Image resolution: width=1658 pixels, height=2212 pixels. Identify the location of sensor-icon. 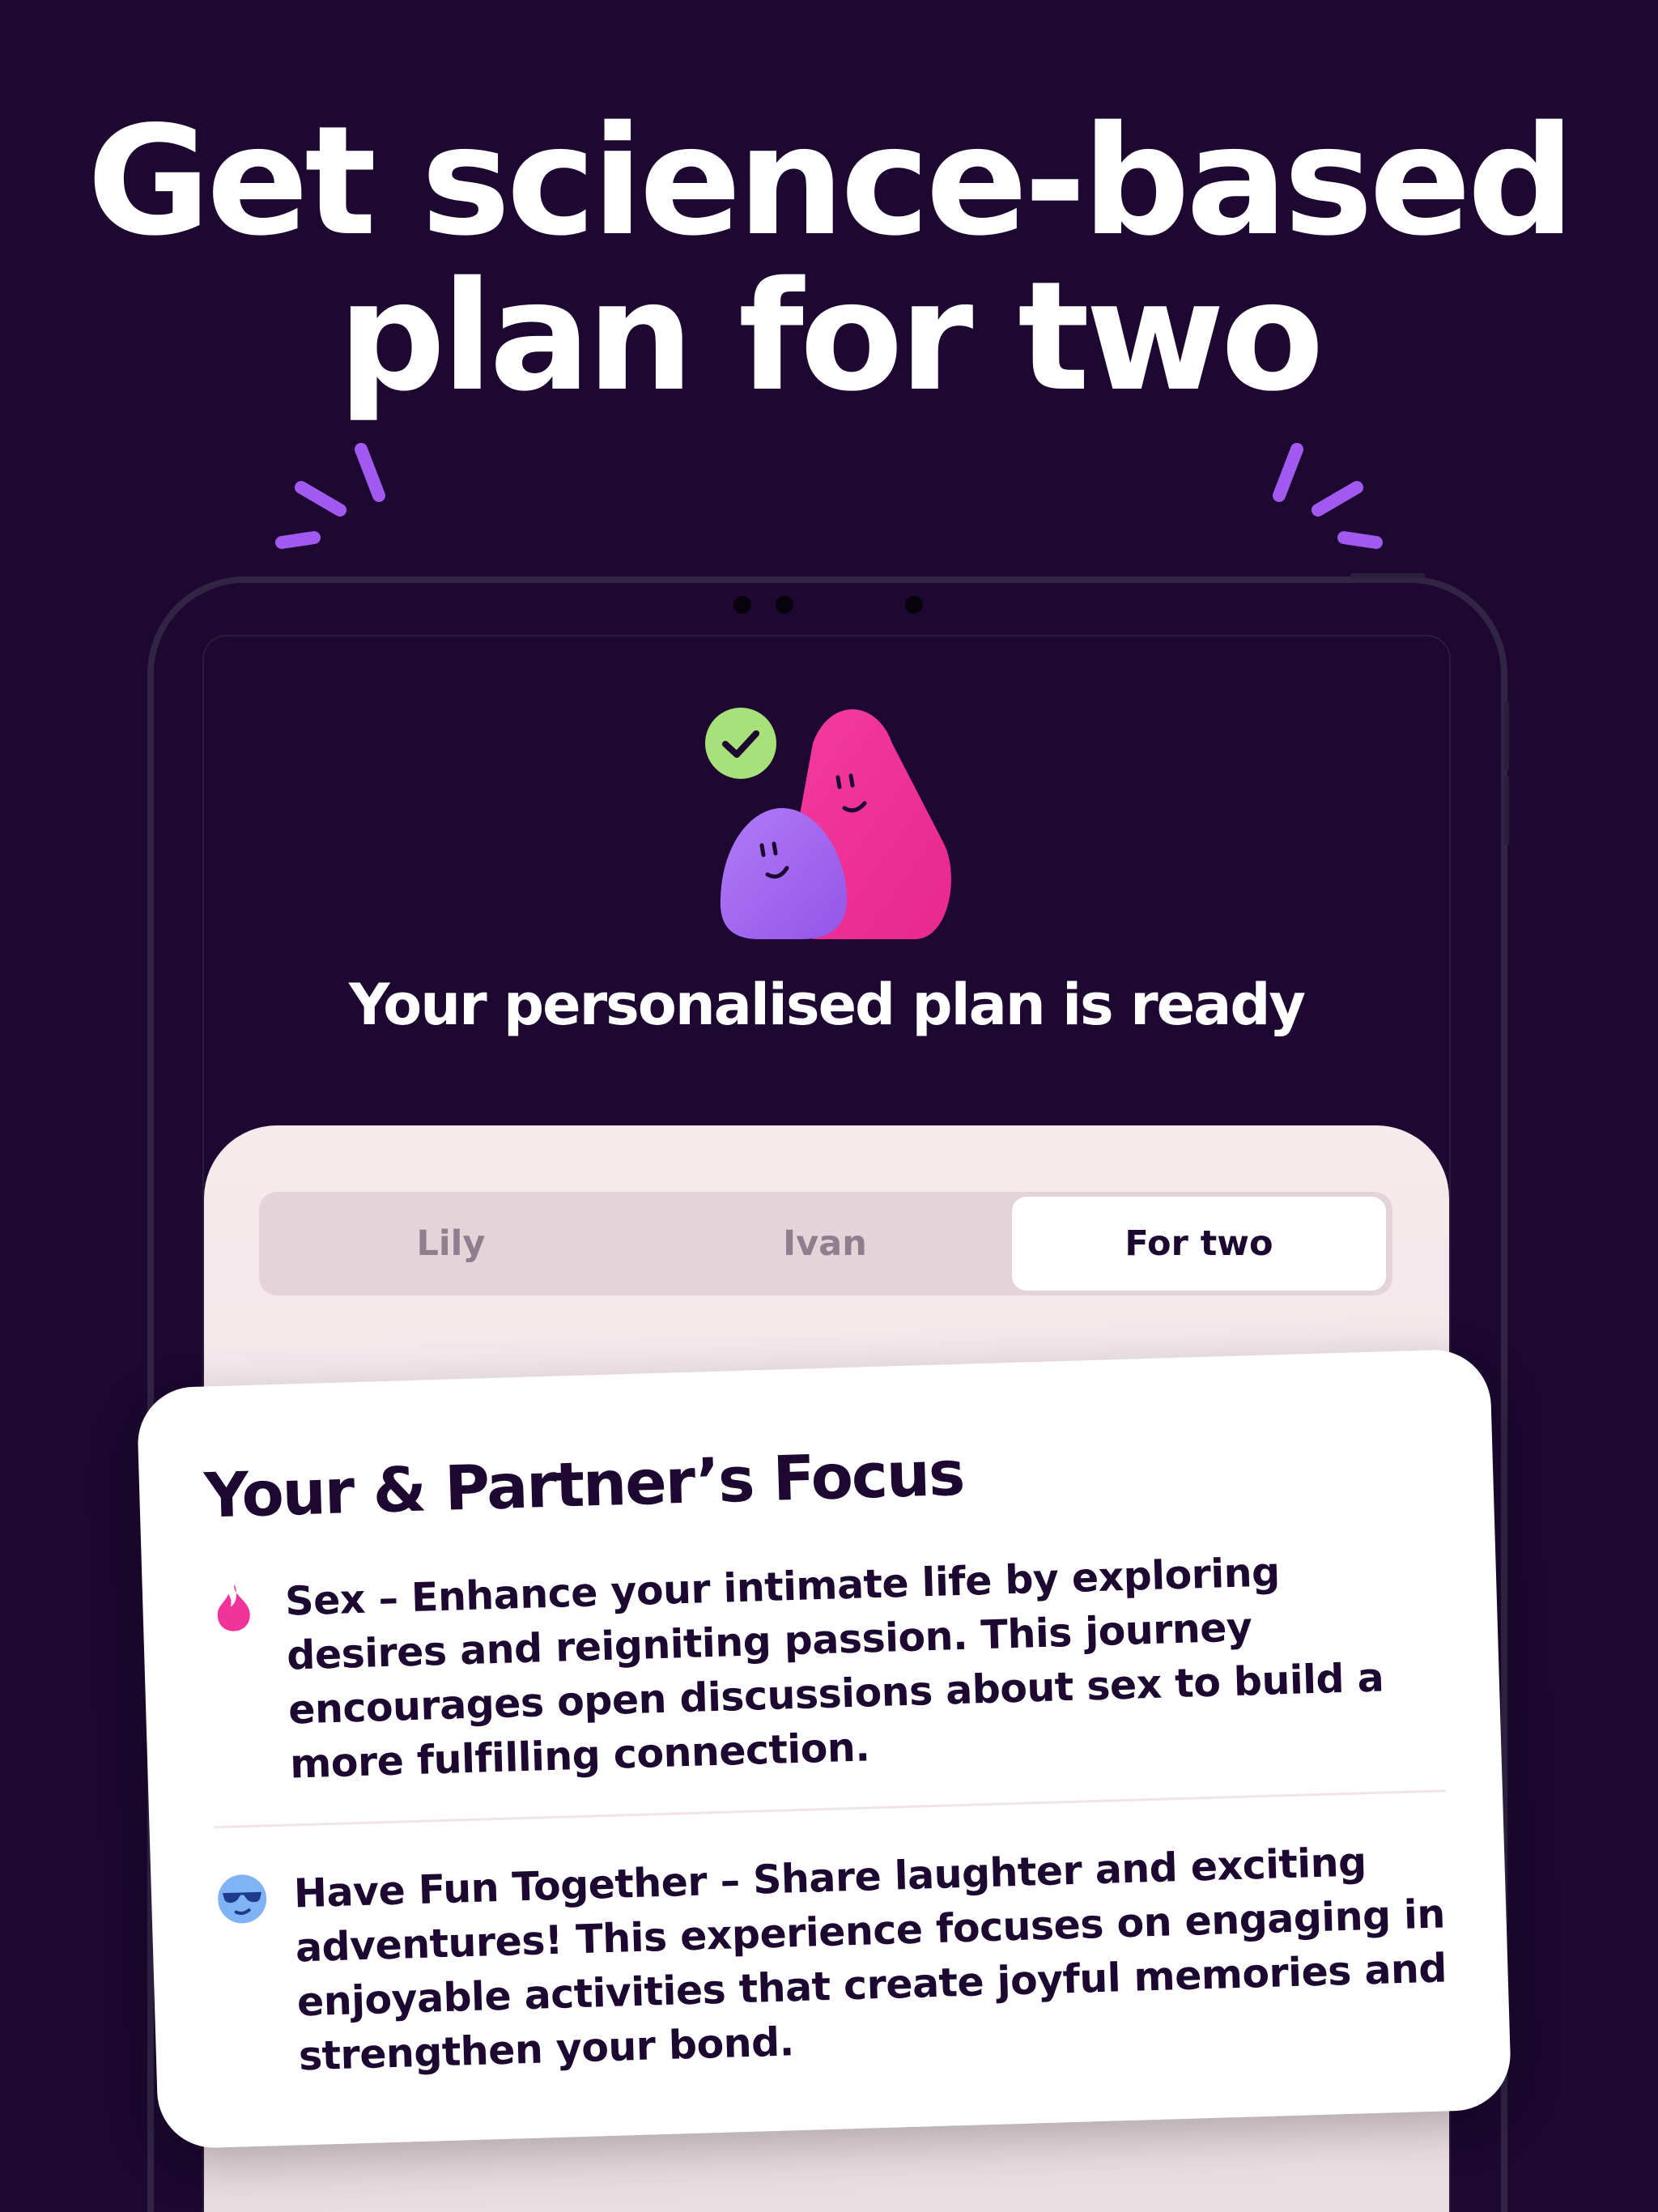
(914, 605).